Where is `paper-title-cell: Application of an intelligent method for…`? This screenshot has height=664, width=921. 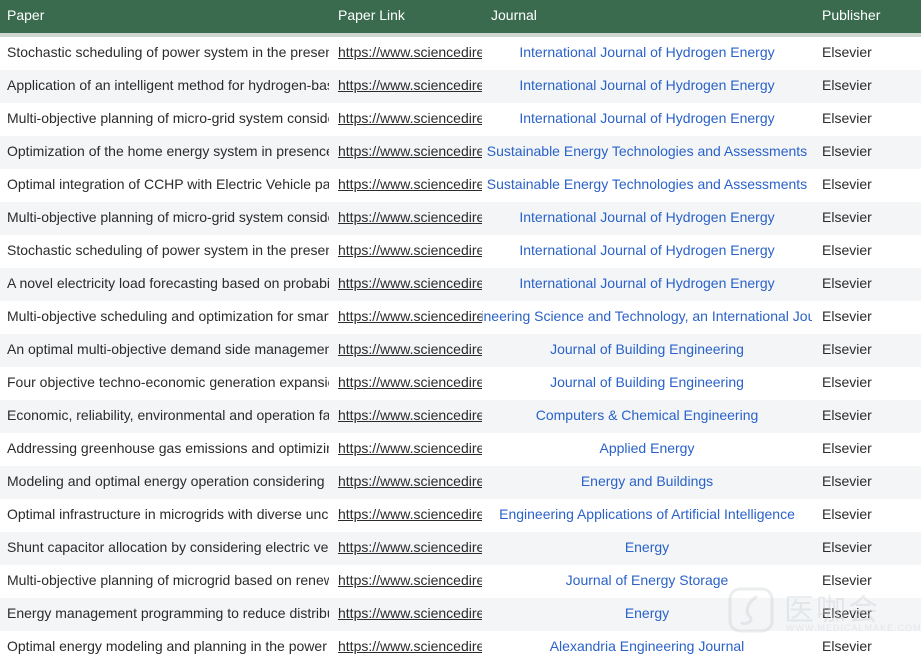 paper-title-cell: Application of an intelligent method for… is located at coordinates (168, 85).